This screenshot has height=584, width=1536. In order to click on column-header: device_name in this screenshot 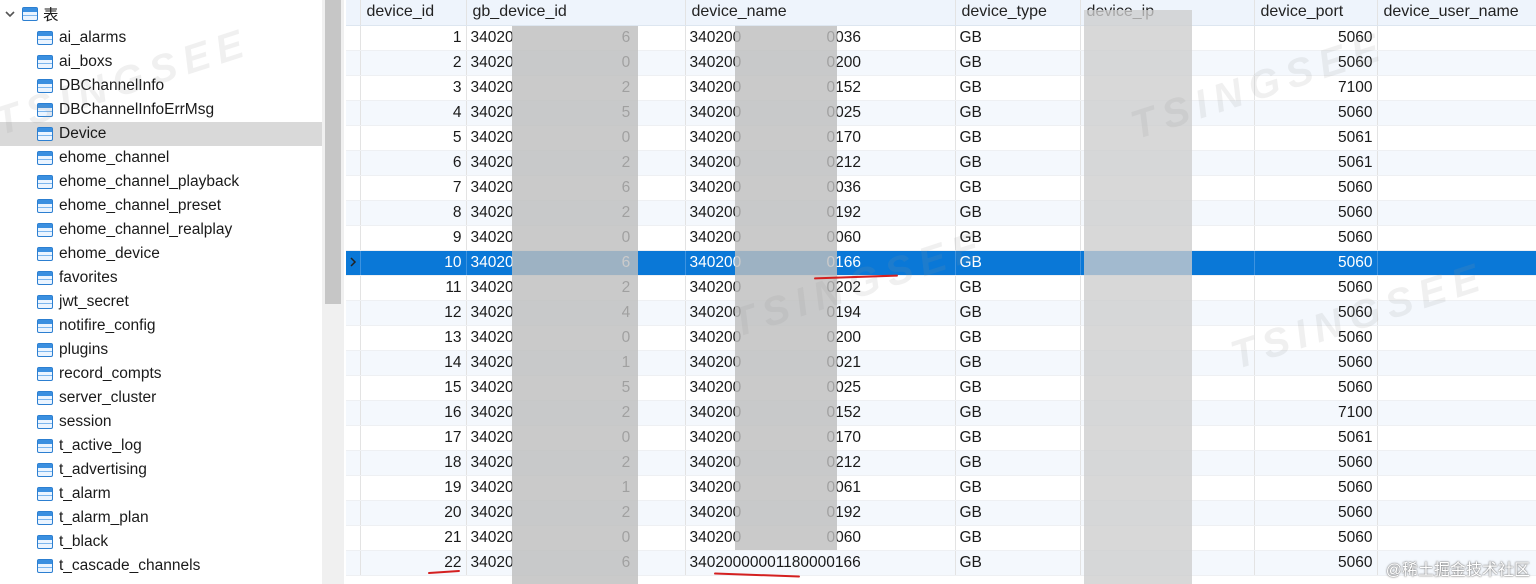, I will do `click(820, 13)`.